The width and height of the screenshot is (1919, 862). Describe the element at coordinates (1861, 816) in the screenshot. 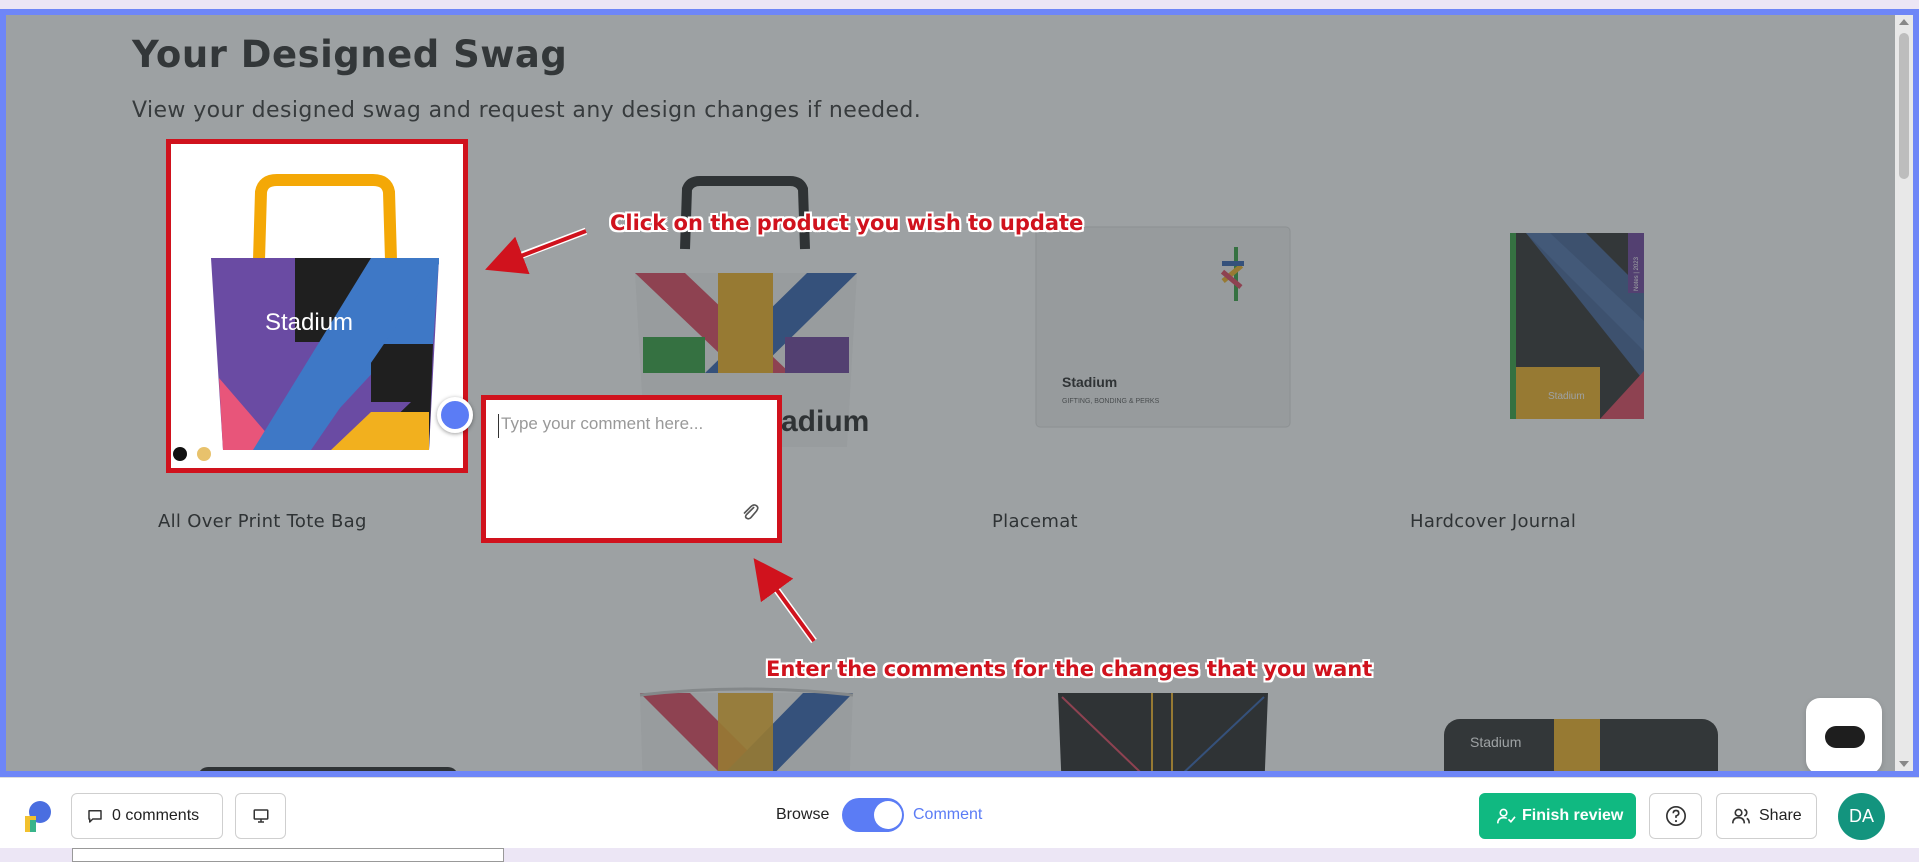

I see `user-avatar: DA` at that location.